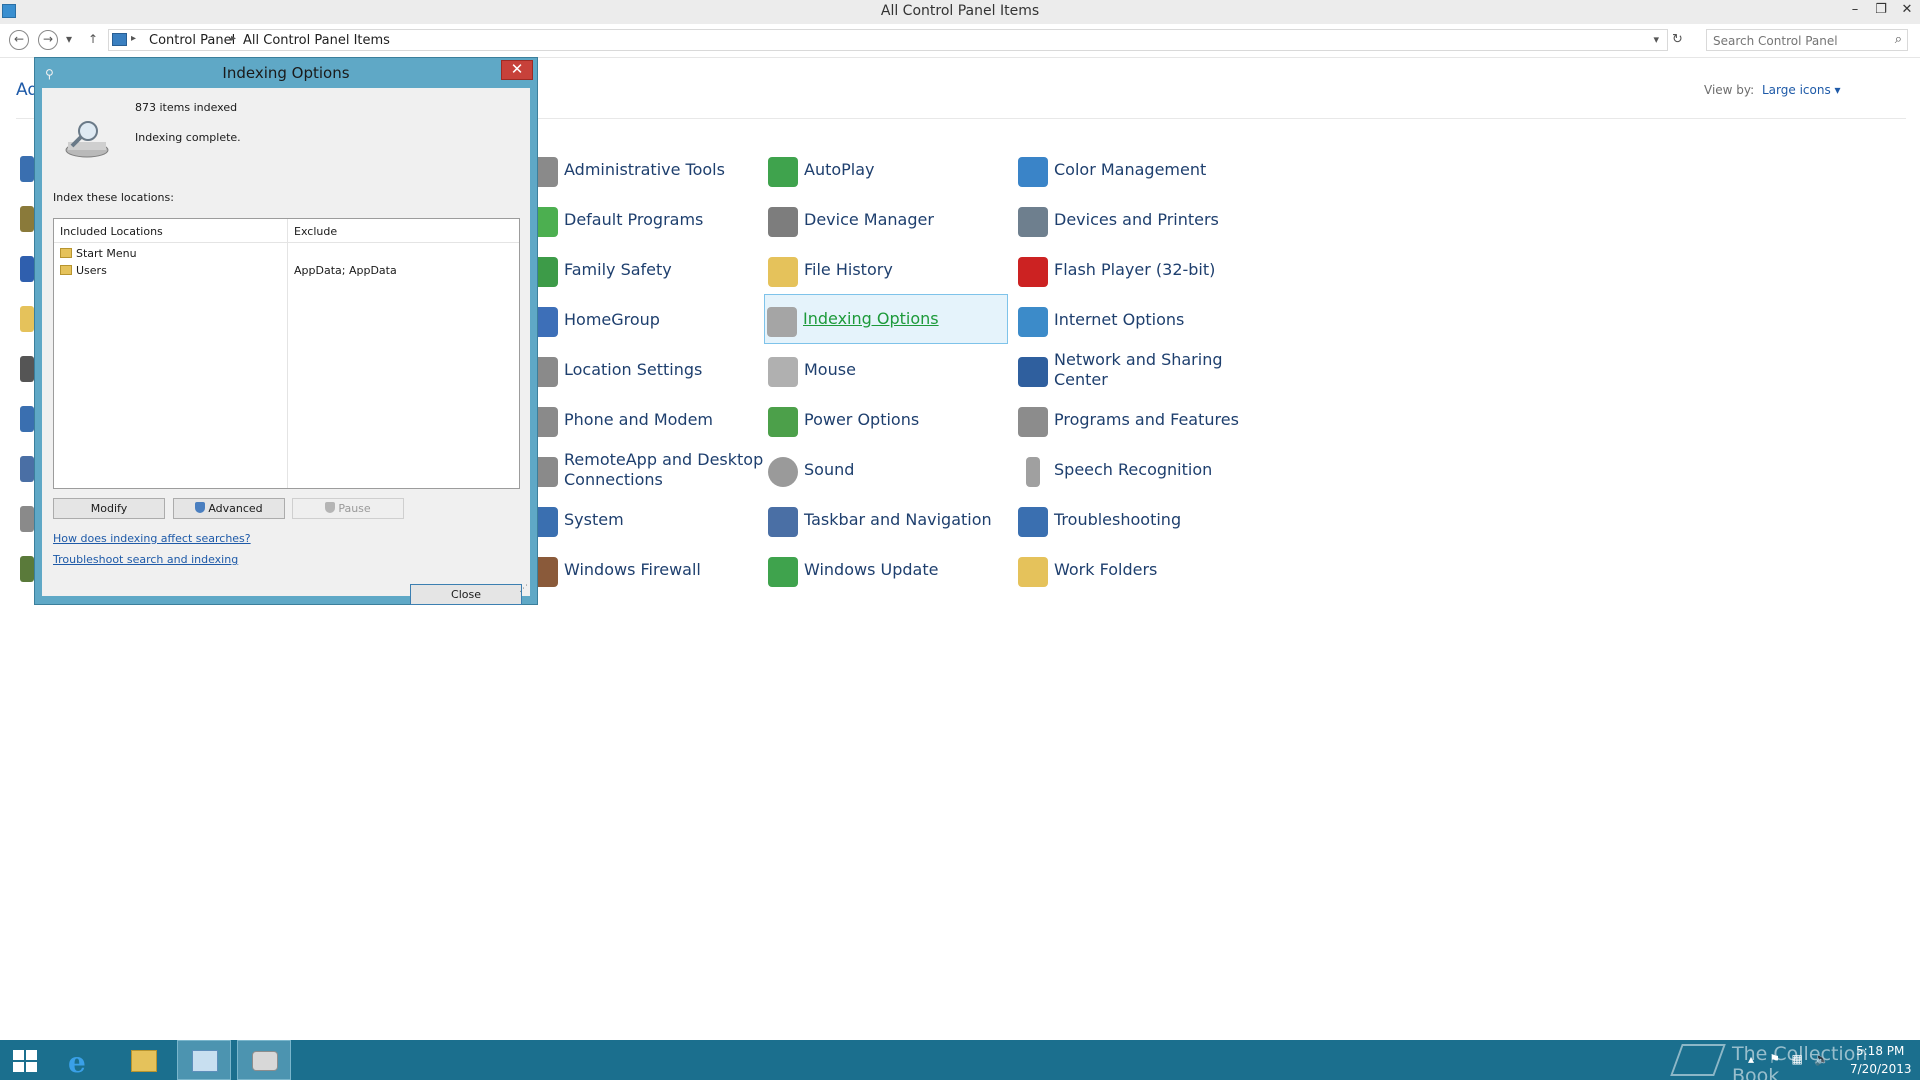  I want to click on cp-item-default-programs: Default Programs, so click(648, 220).